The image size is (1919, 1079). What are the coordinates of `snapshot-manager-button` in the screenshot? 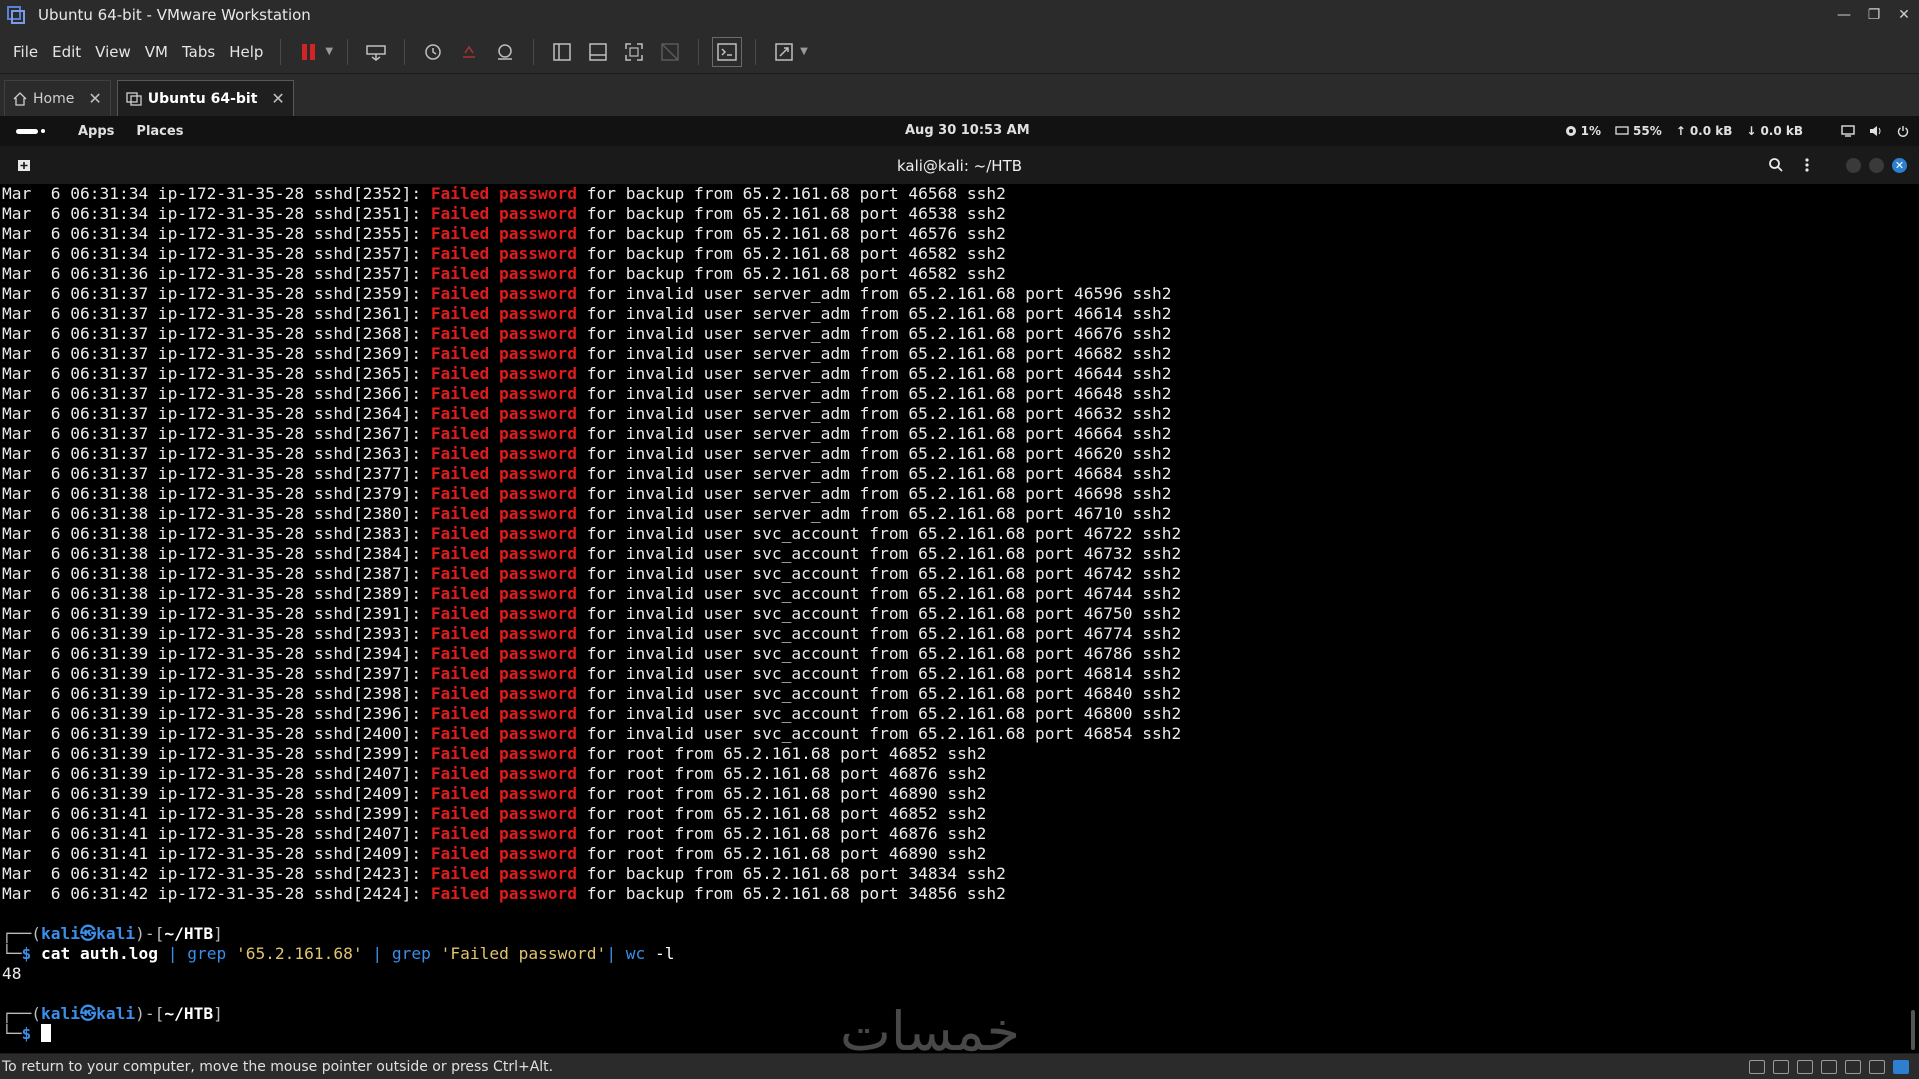 It's located at (505, 52).